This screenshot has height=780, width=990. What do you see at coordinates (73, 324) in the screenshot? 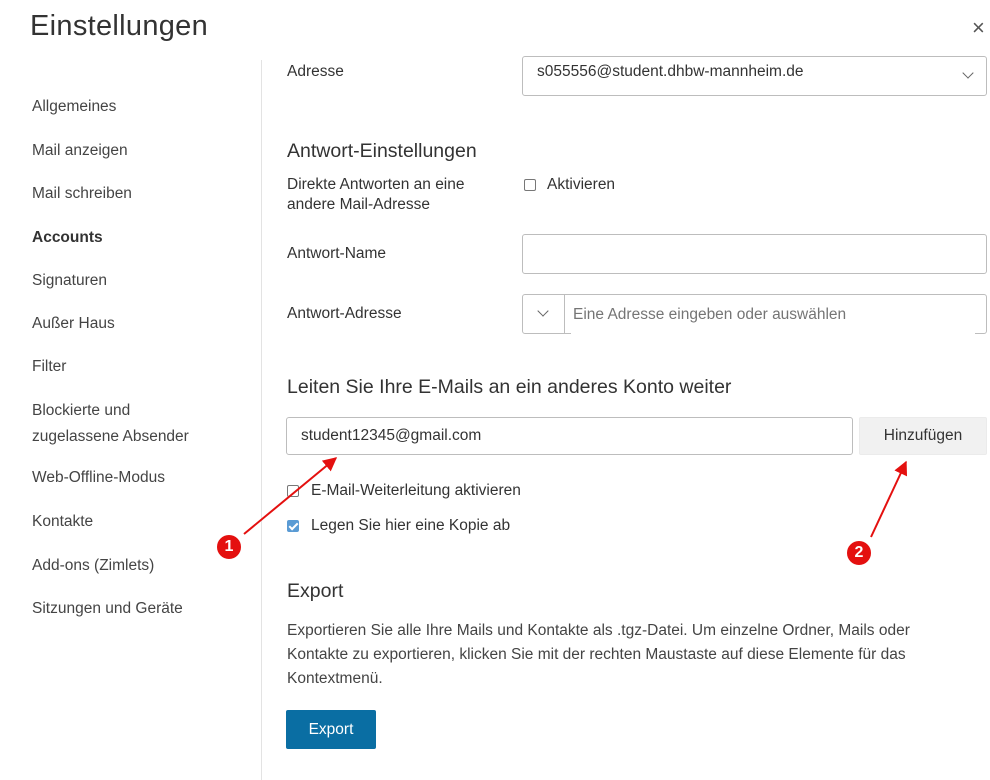
I see `sidebar-item-ausser-haus: Außer Haus` at bounding box center [73, 324].